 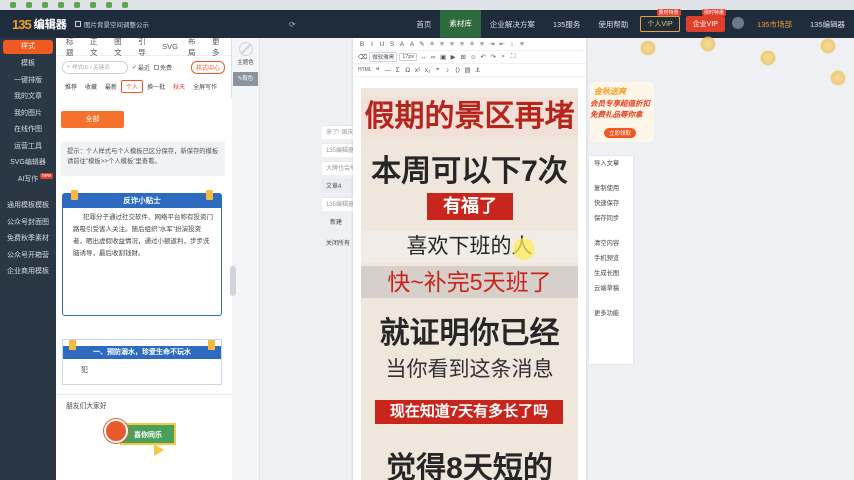 What do you see at coordinates (365, 70) in the screenshot?
I see `html-icon: HTML` at bounding box center [365, 70].